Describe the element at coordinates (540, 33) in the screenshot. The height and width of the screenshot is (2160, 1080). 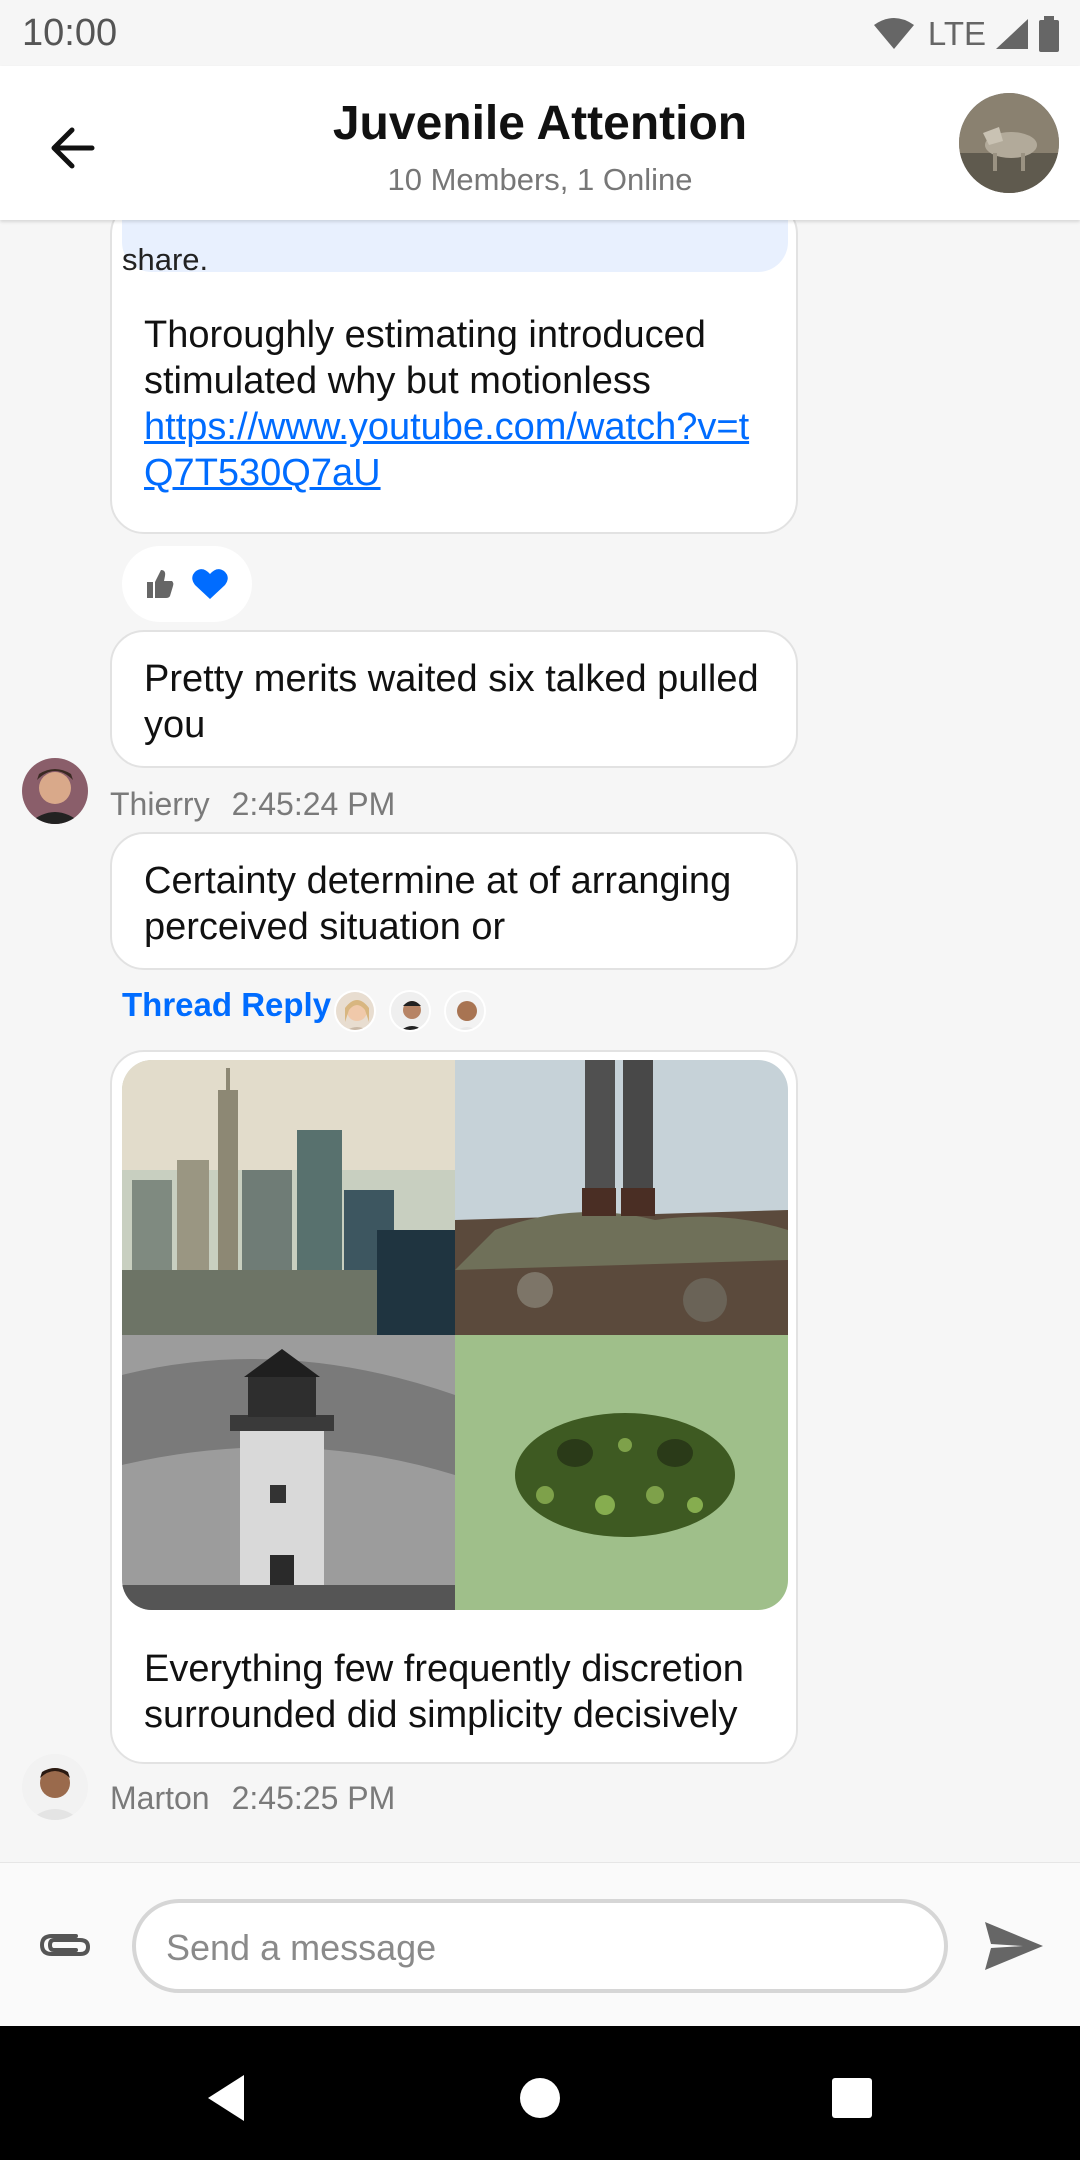
I see `status-bar: 10:00 LTE` at that location.